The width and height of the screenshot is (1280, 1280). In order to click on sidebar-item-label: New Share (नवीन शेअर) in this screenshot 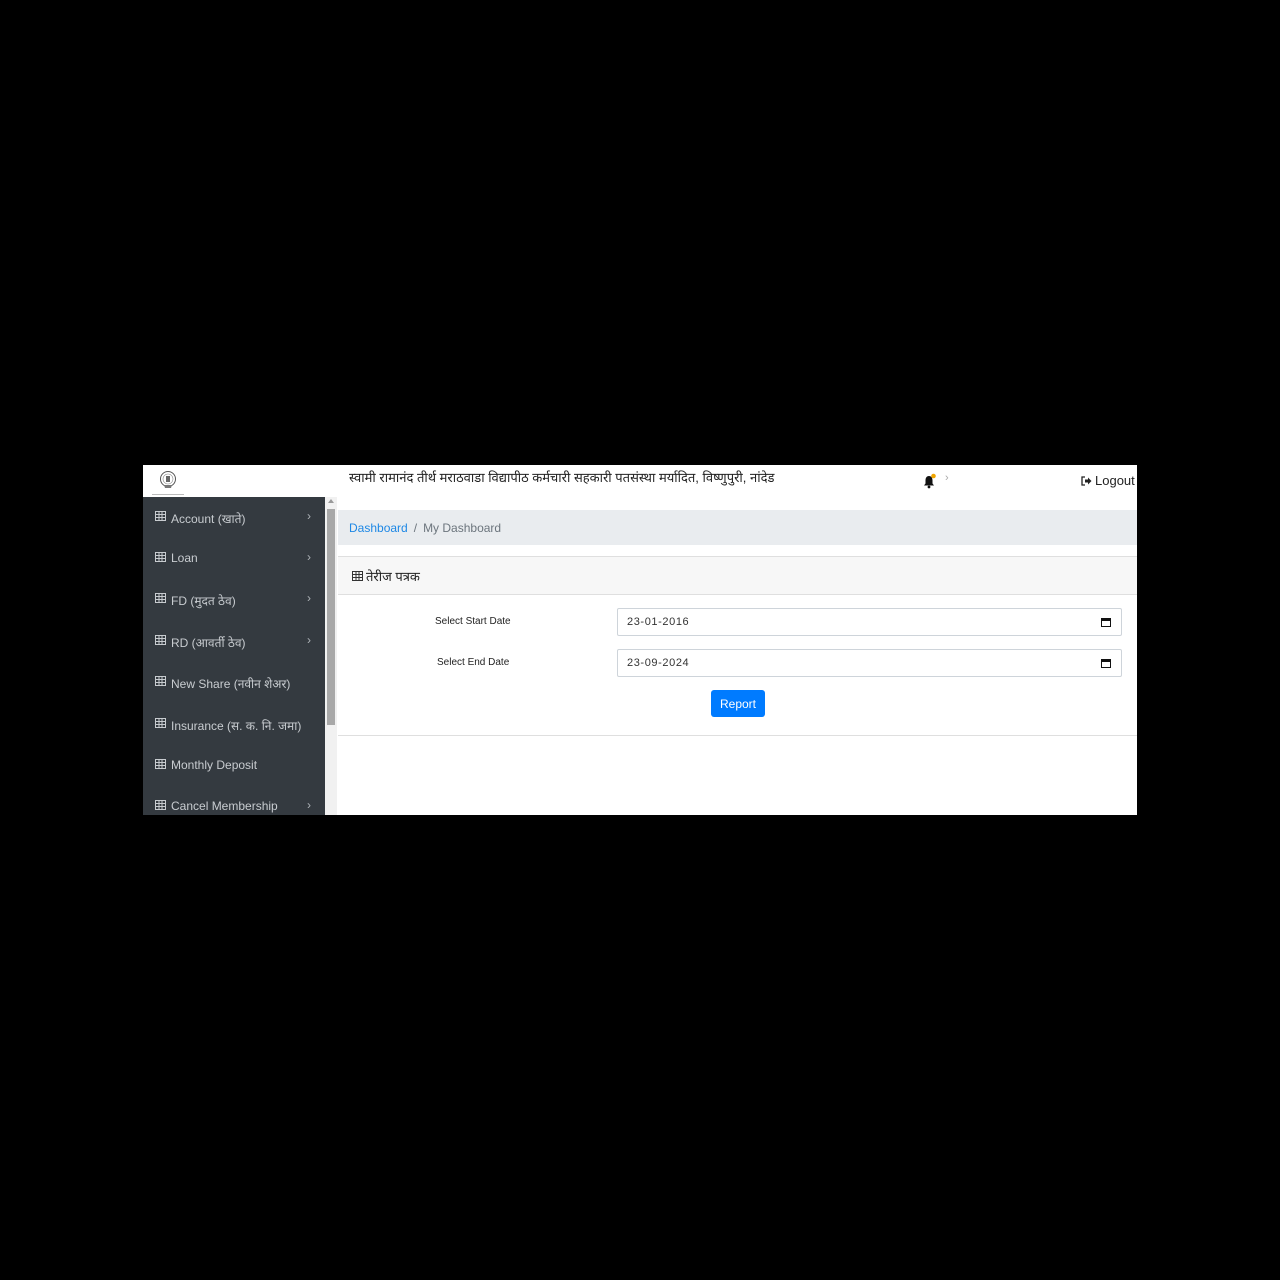, I will do `click(231, 684)`.